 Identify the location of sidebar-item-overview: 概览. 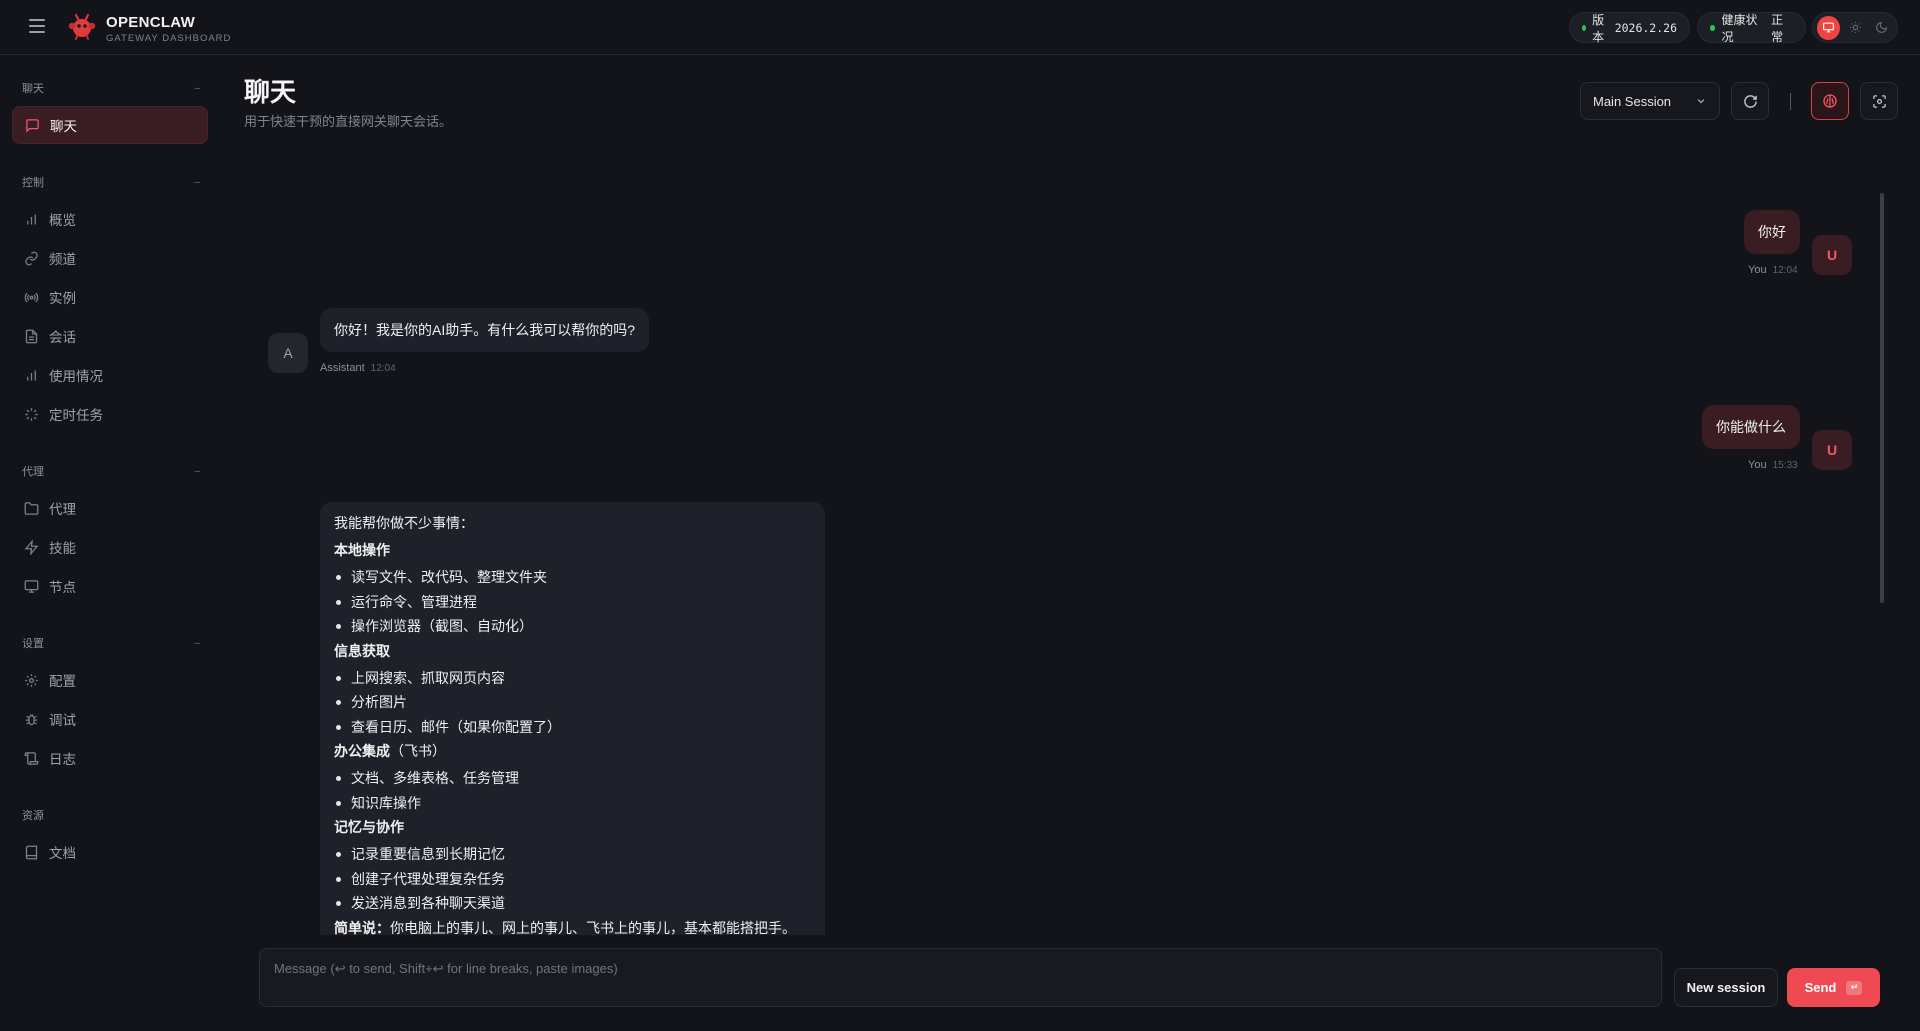
(110, 219).